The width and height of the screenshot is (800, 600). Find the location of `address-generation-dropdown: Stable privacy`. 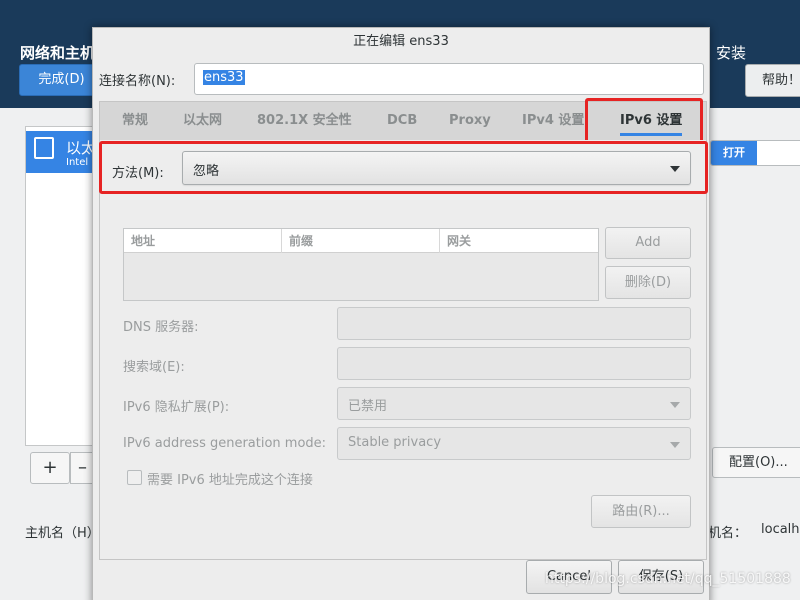

address-generation-dropdown: Stable privacy is located at coordinates (514, 443).